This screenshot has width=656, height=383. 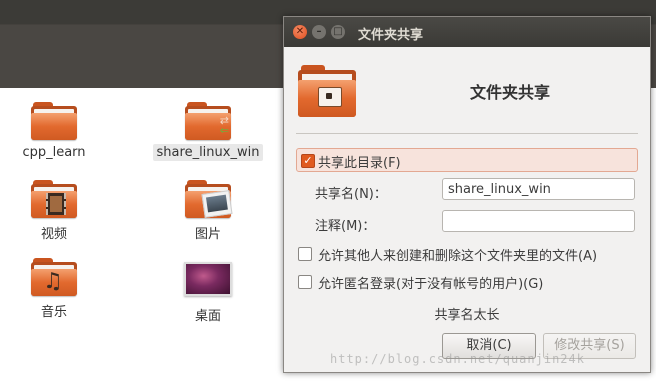 What do you see at coordinates (207, 316) in the screenshot?
I see `file-item-label: 桌面` at bounding box center [207, 316].